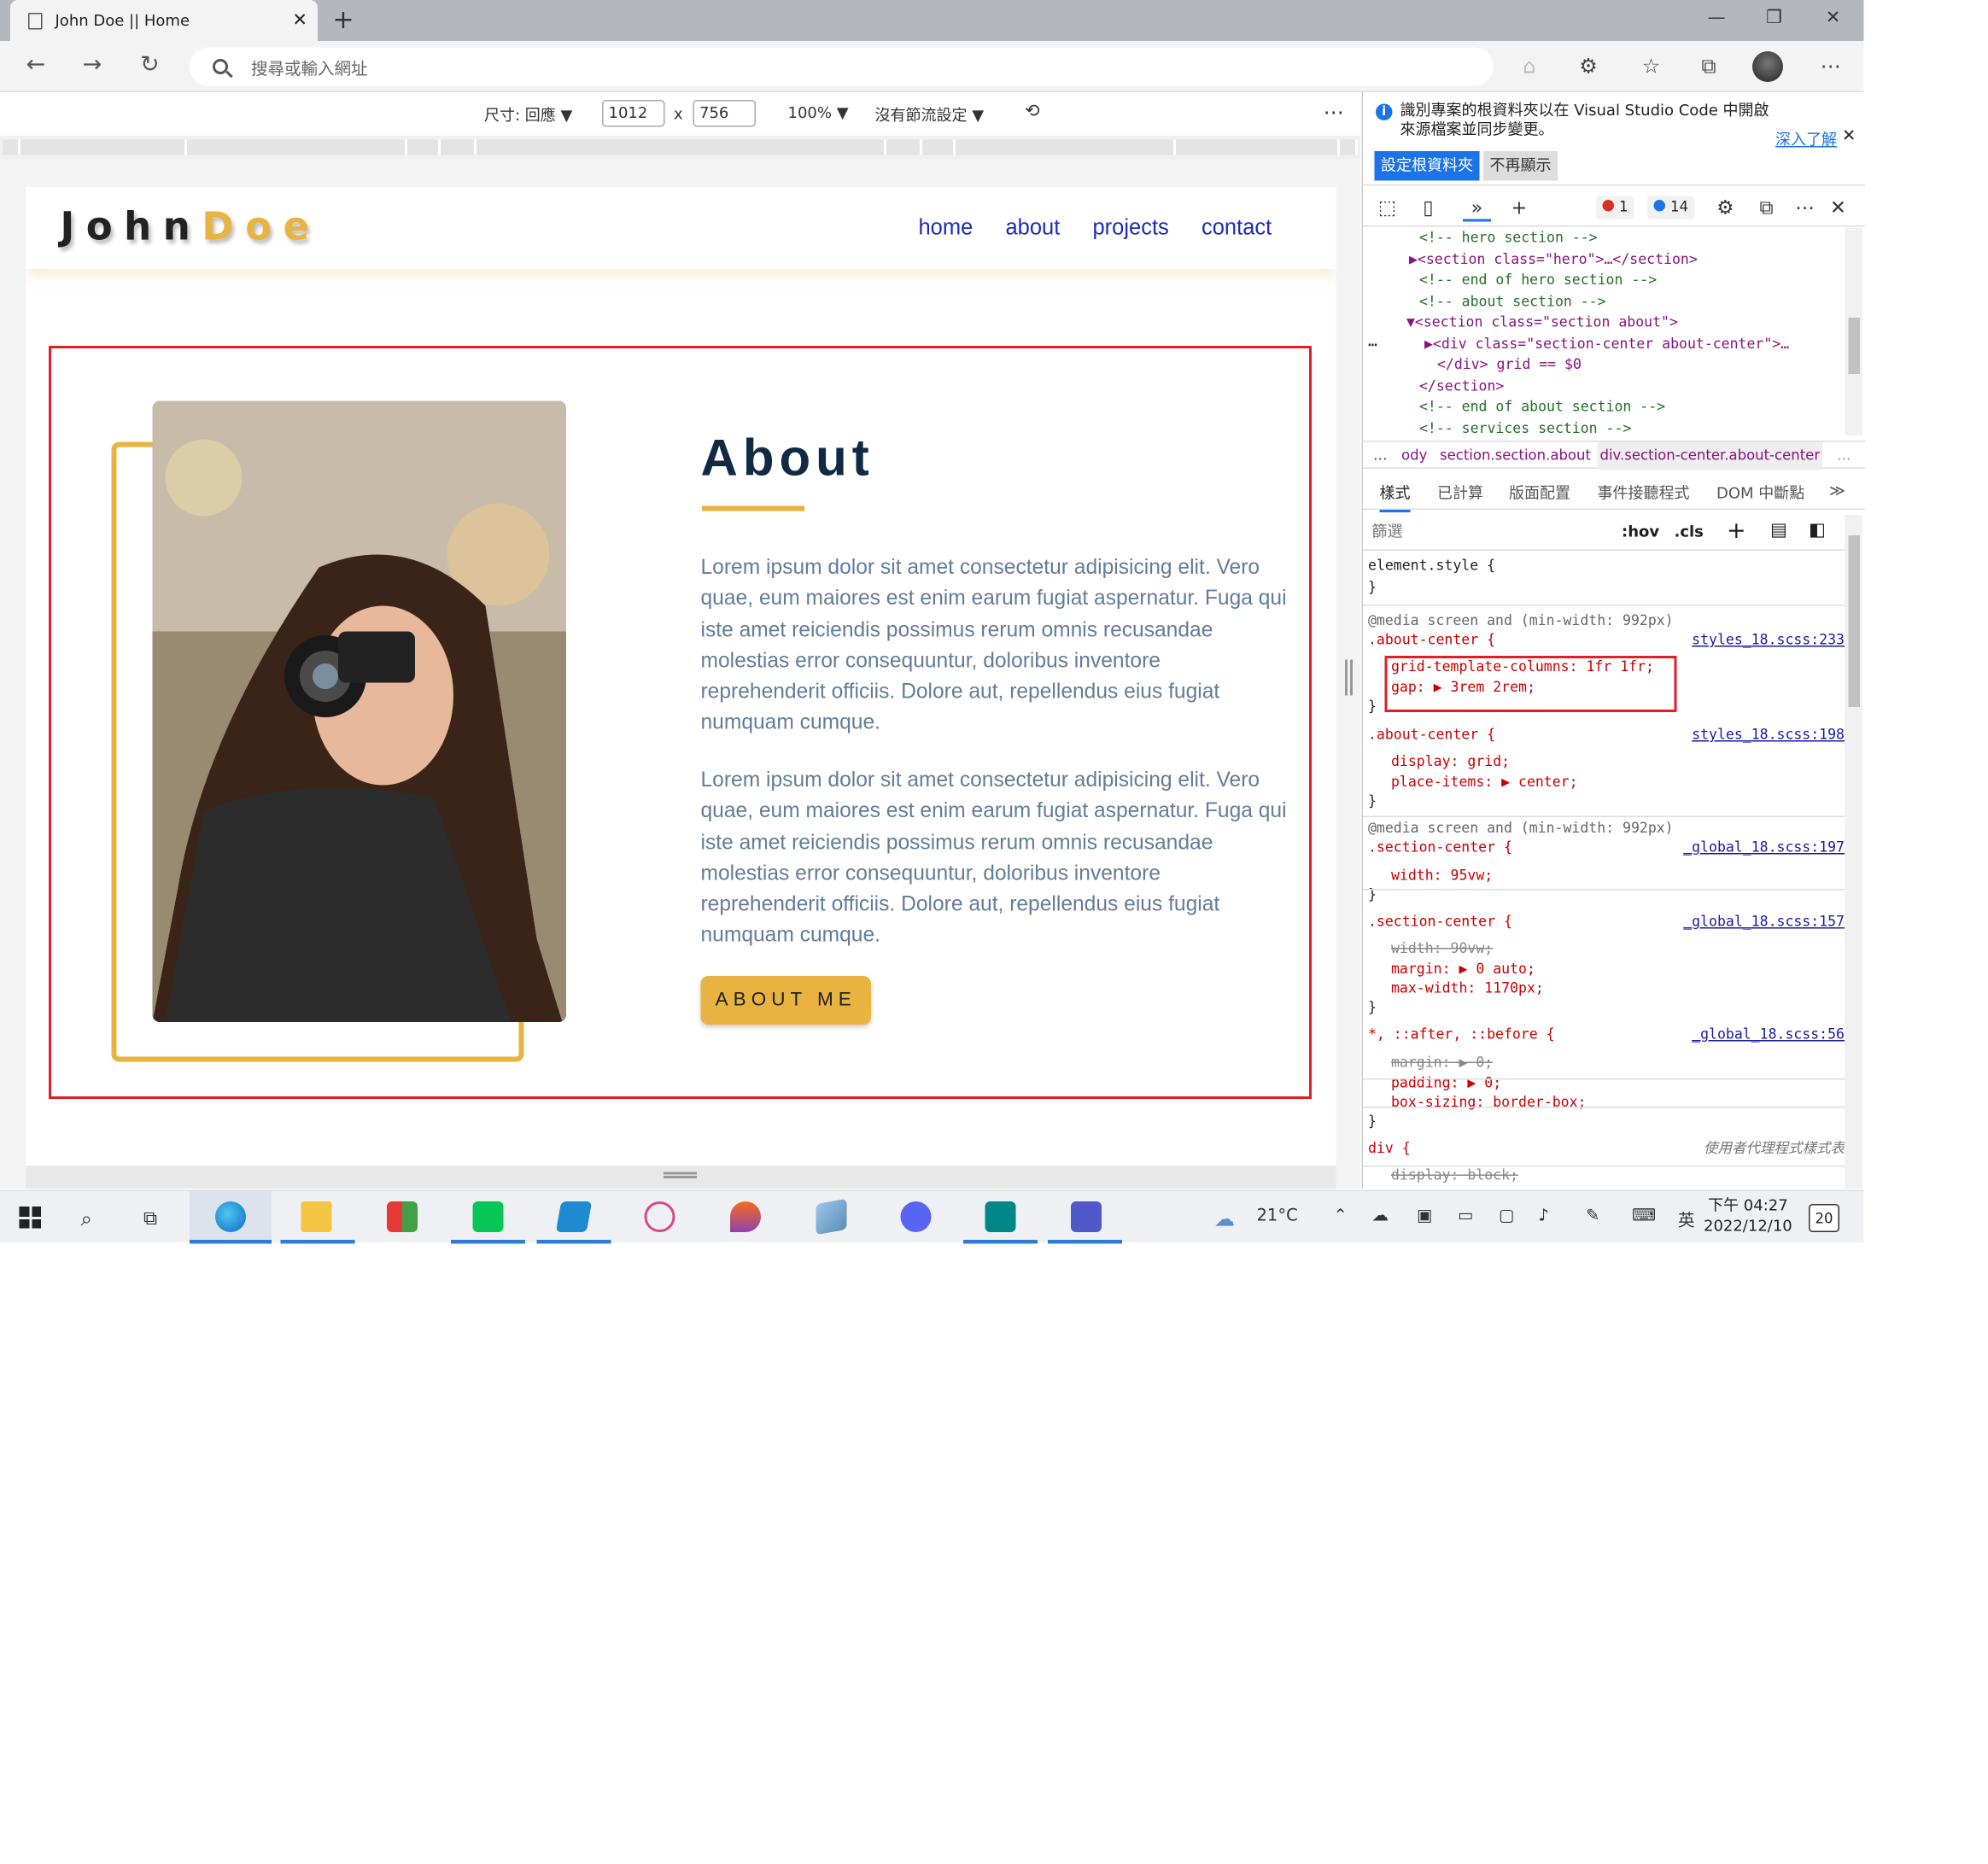  Describe the element at coordinates (1709, 66) in the screenshot. I see `collections-icon: ⧉` at that location.